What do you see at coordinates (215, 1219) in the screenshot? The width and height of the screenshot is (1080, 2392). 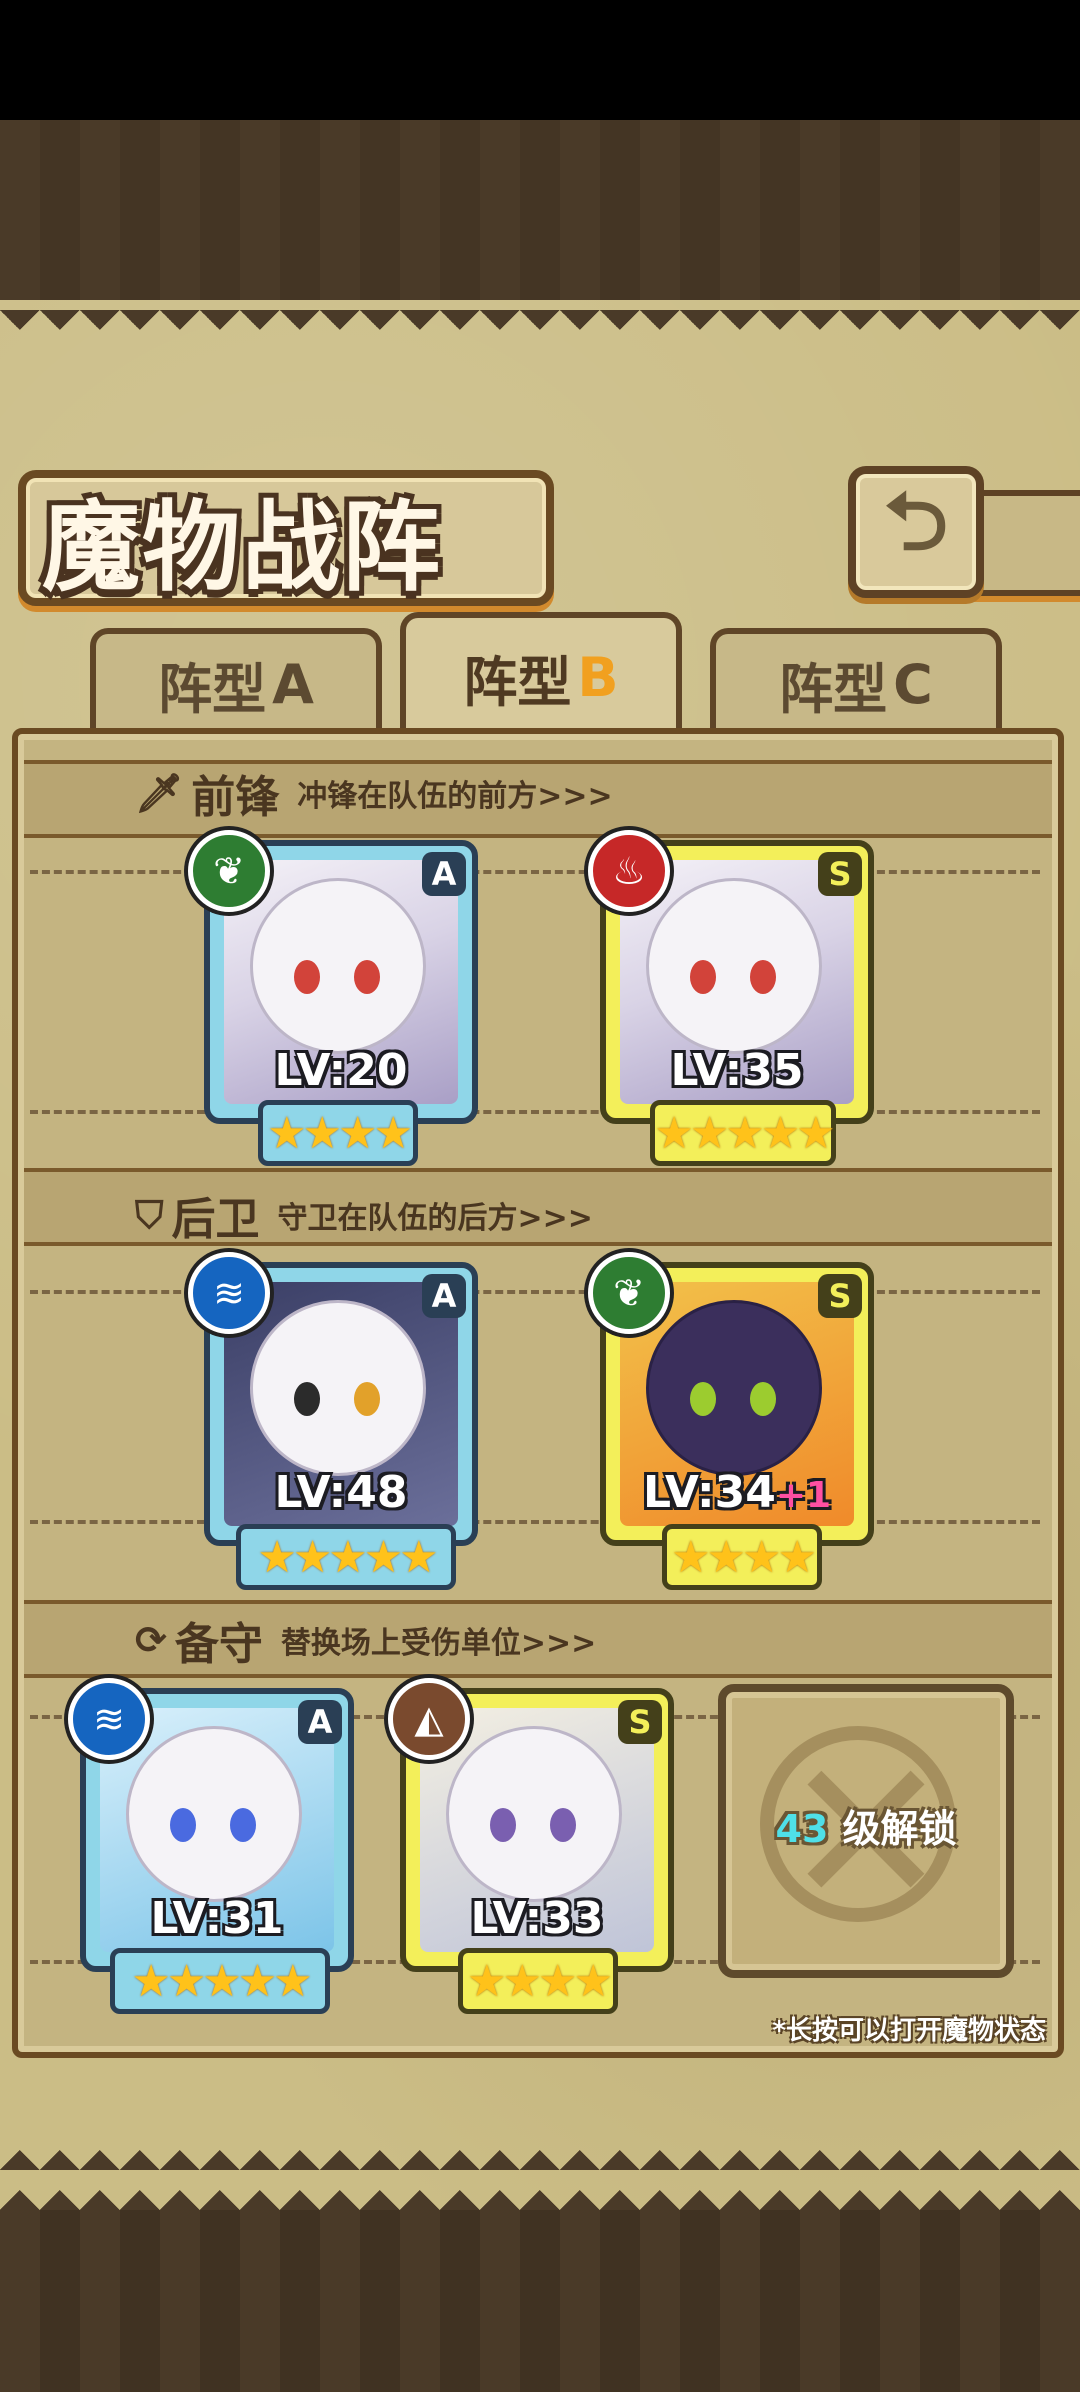 I see `section-title: 后卫` at bounding box center [215, 1219].